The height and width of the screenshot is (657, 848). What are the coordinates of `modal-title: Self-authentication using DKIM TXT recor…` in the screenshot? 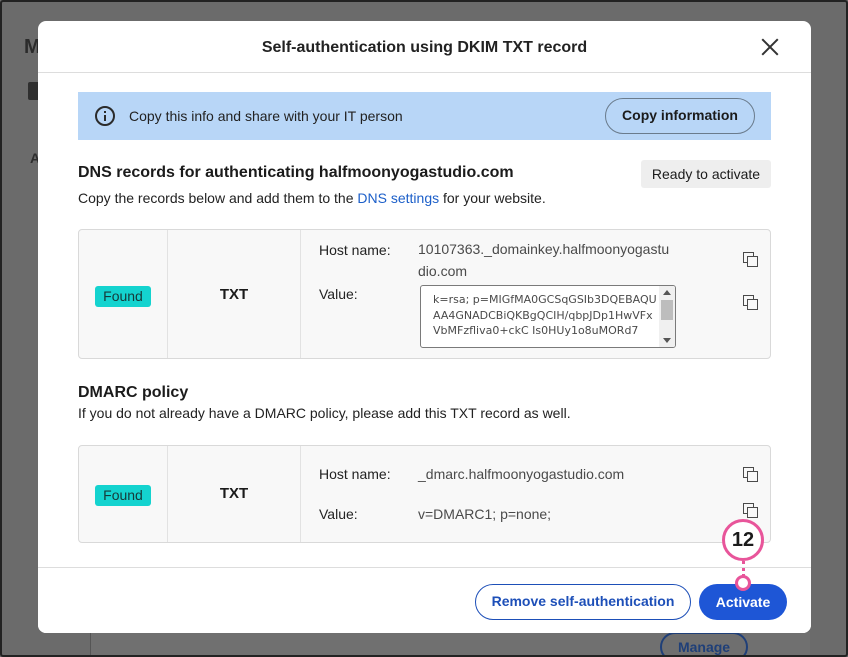 It's located at (424, 47).